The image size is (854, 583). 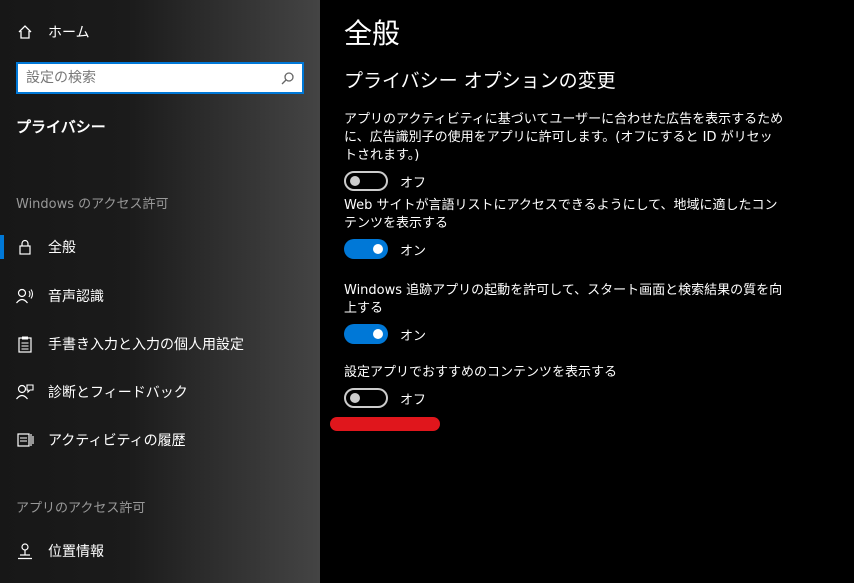 What do you see at coordinates (288, 78) in the screenshot?
I see `search-icon` at bounding box center [288, 78].